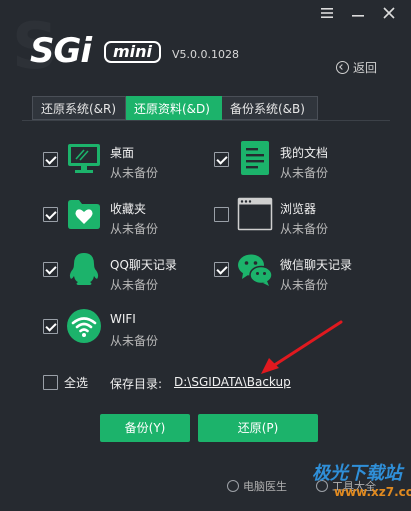  I want to click on qq-title: QQ聊天记录, so click(143, 265).